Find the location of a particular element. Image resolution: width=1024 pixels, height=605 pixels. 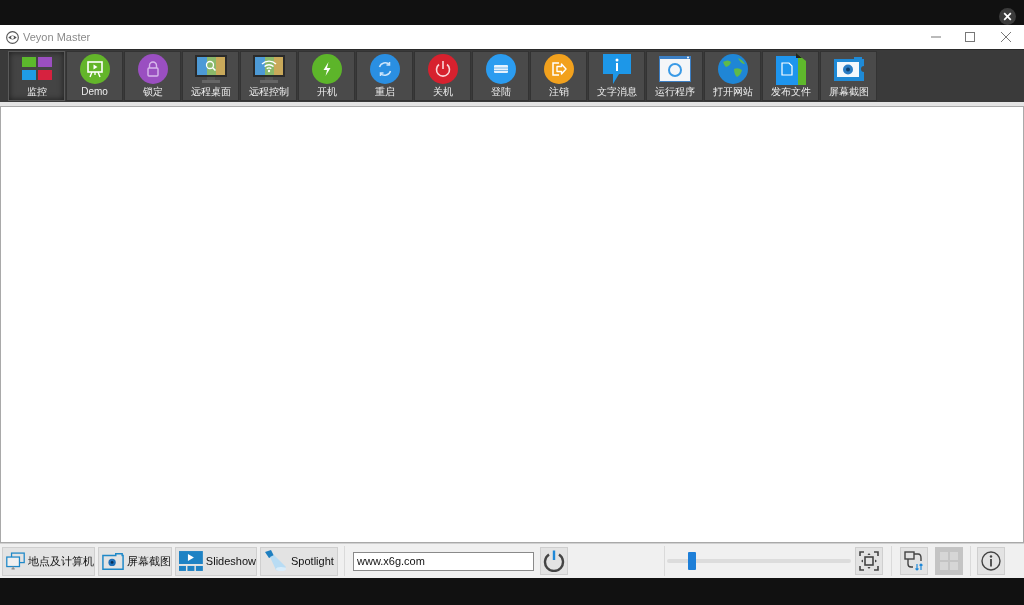

toolbar-button: 远程控制 is located at coordinates (268, 76).